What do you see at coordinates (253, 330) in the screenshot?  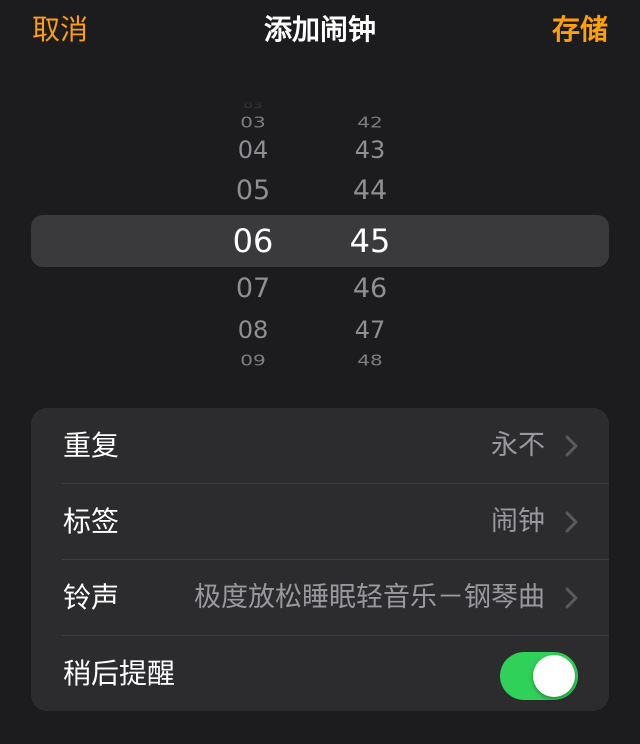 I see `hour-option: 08` at bounding box center [253, 330].